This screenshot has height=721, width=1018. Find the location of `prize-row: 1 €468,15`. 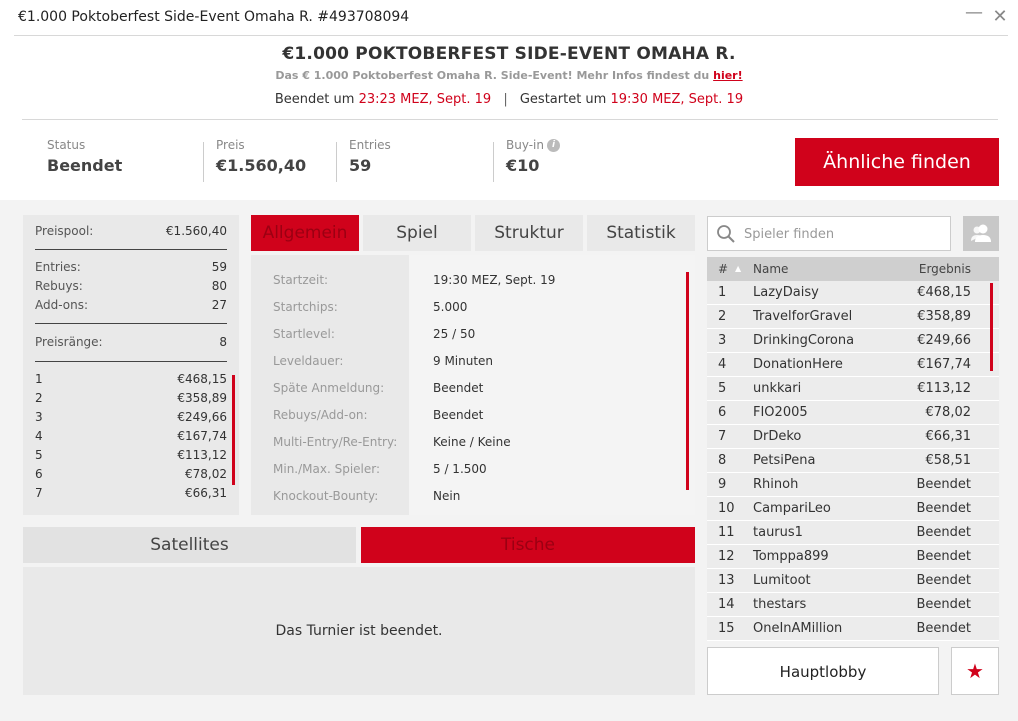

prize-row: 1 €468,15 is located at coordinates (131, 379).